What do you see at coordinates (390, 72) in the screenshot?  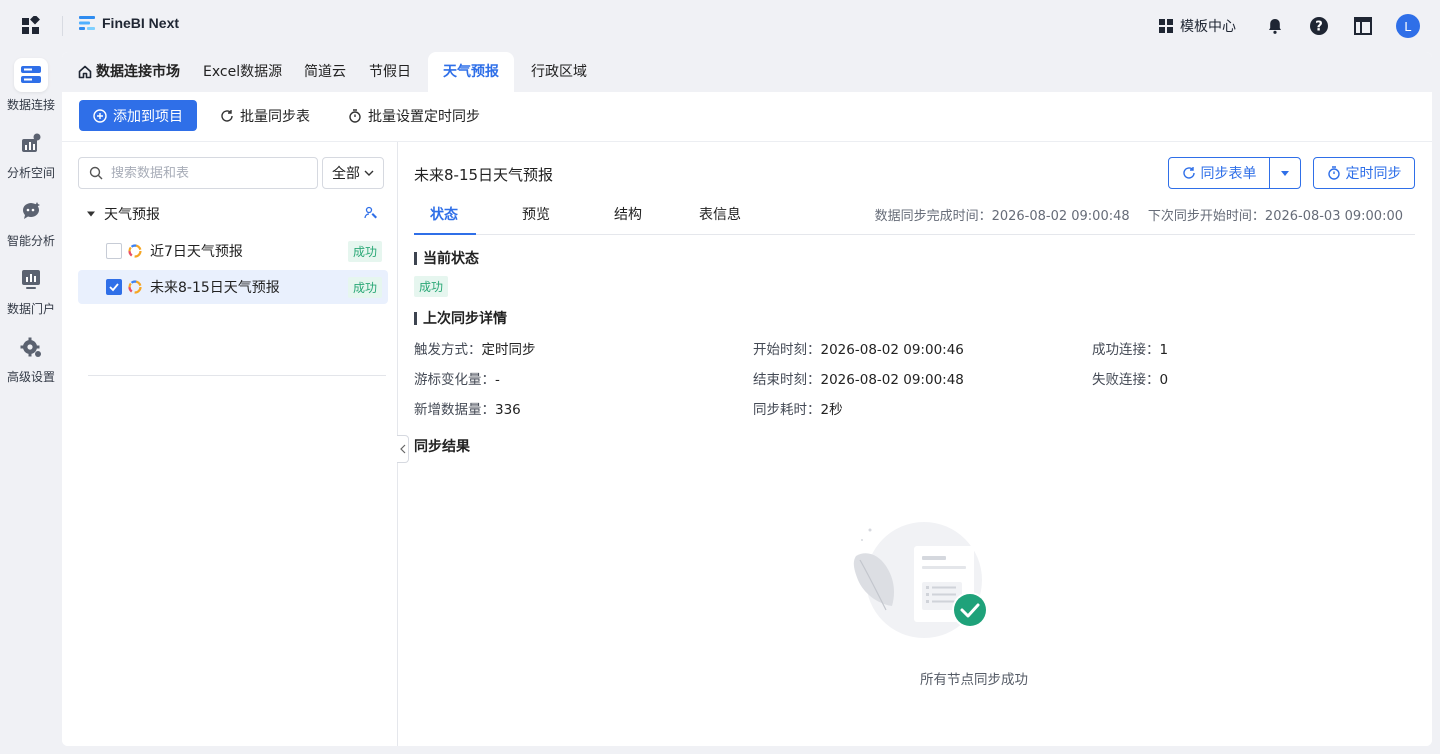 I see `tab-holiday: 节假日` at bounding box center [390, 72].